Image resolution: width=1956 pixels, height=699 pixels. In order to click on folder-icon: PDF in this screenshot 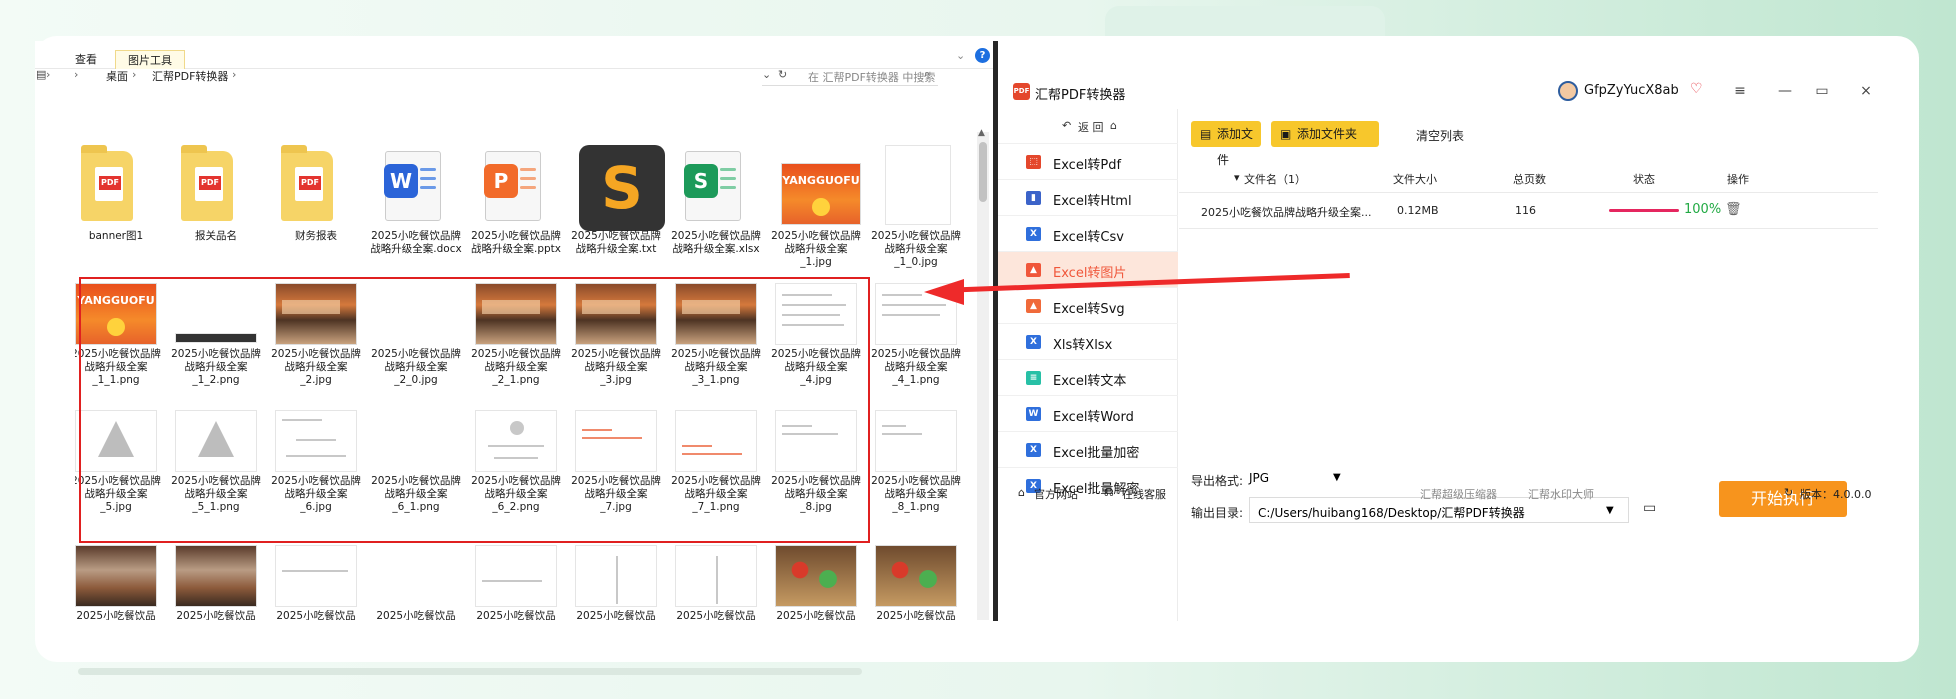, I will do `click(207, 183)`.